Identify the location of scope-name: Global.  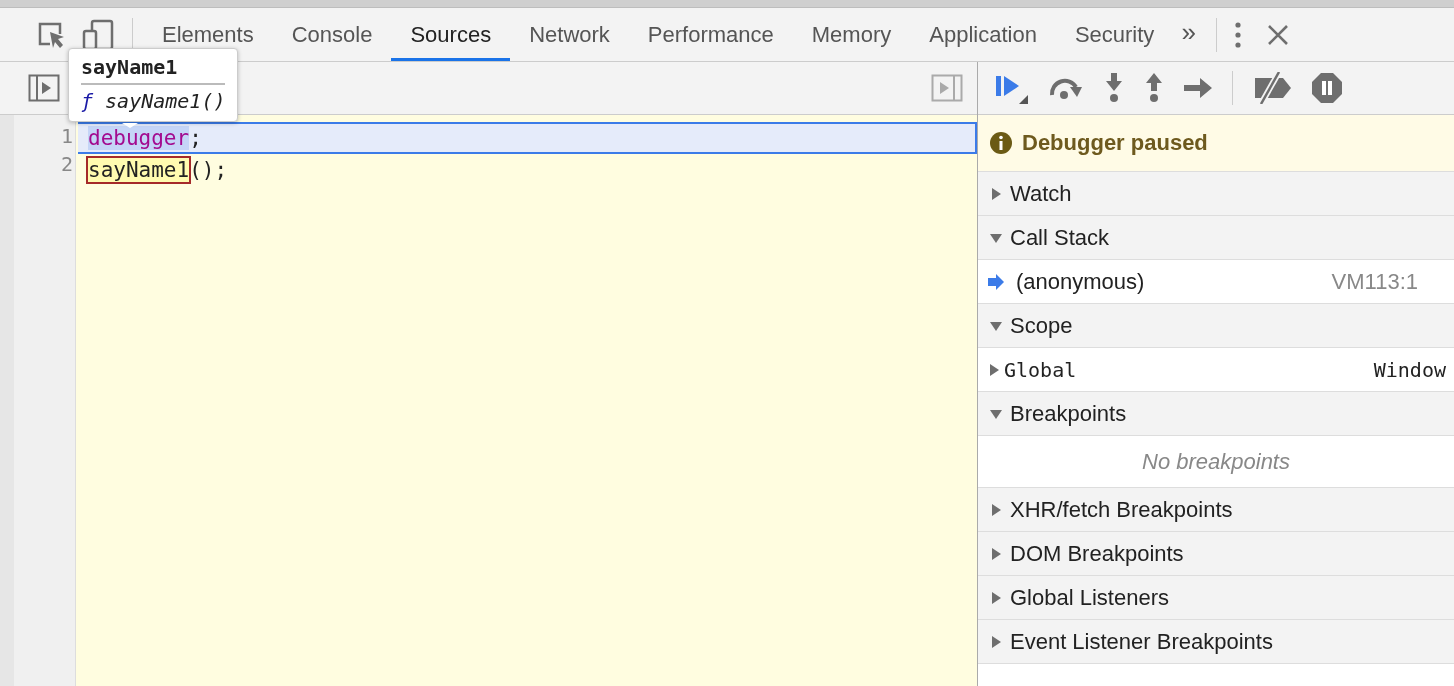
(1040, 369).